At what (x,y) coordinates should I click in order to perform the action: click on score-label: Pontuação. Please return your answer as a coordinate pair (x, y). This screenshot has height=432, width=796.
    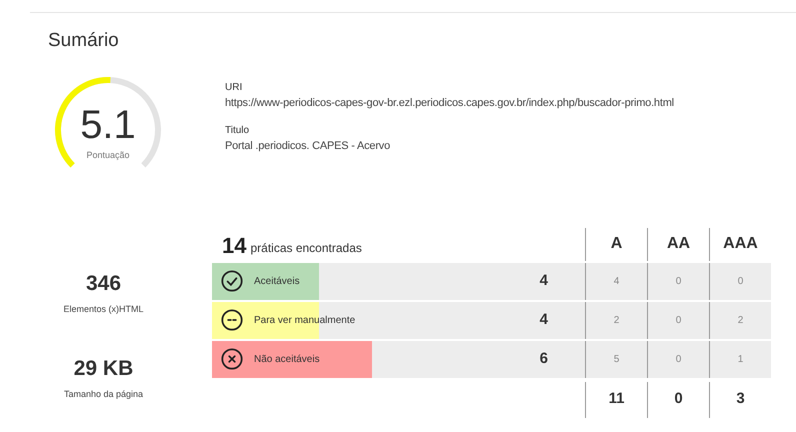
    Looking at the image, I should click on (108, 155).